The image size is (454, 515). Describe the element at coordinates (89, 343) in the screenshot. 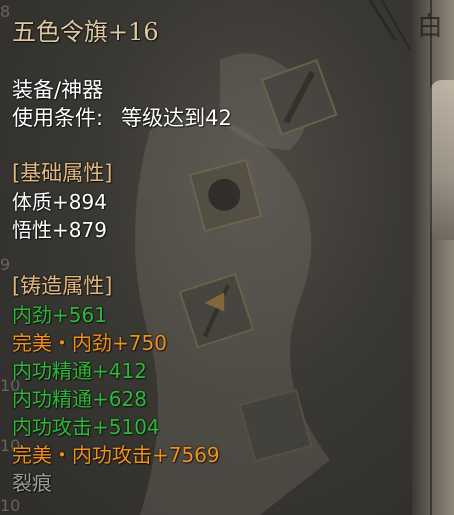

I see `forge-stat-perfect: 完美・内劲+750` at that location.